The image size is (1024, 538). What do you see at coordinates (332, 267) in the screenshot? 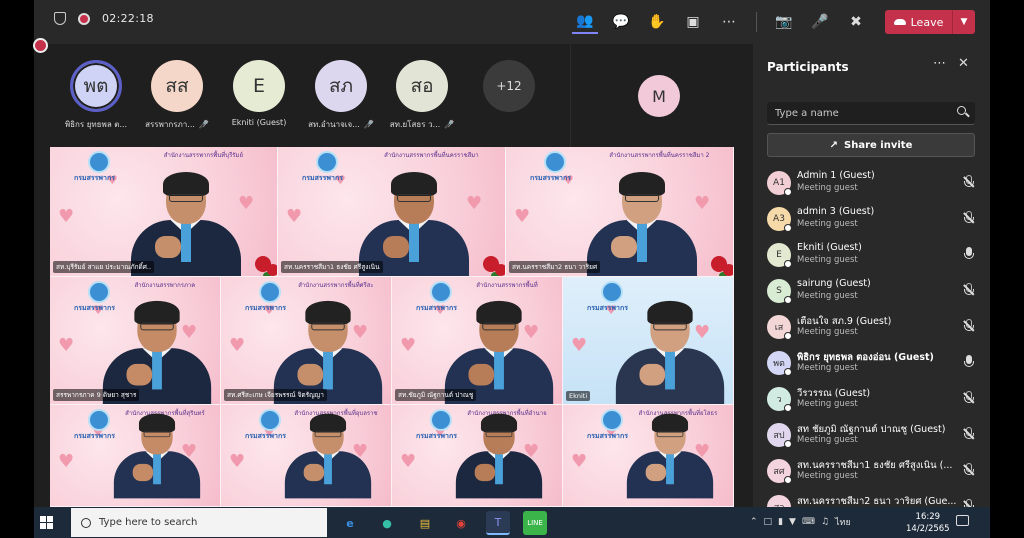
I see `video-caption: สท.นครราชสีมา1 ธงชัย ศรีสูงเนิน` at bounding box center [332, 267].